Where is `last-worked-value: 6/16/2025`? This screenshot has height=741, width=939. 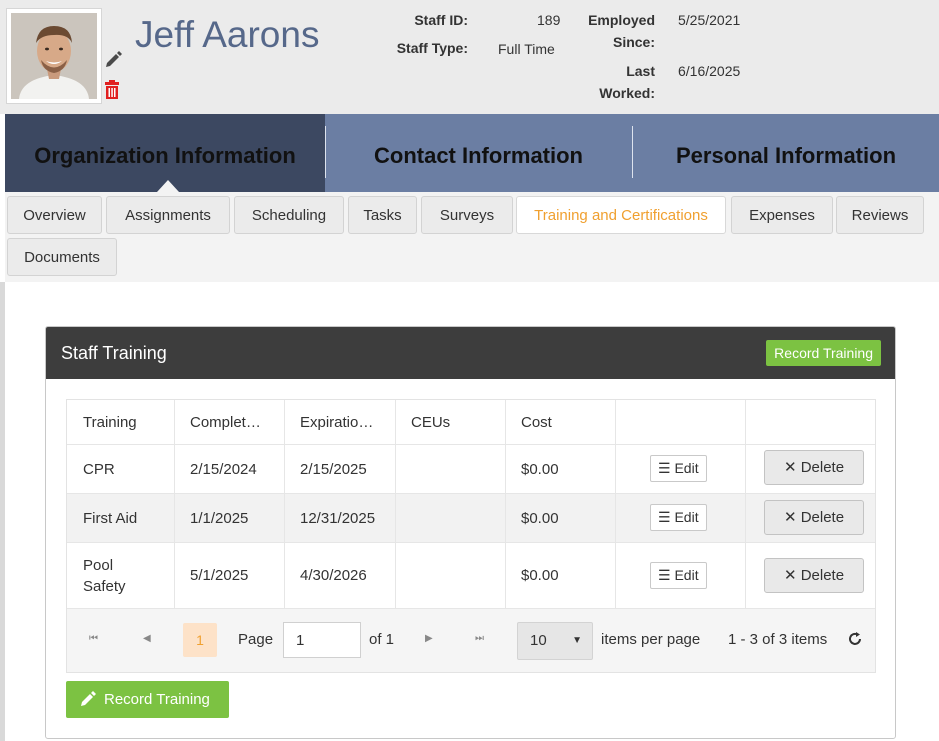
last-worked-value: 6/16/2025 is located at coordinates (709, 71).